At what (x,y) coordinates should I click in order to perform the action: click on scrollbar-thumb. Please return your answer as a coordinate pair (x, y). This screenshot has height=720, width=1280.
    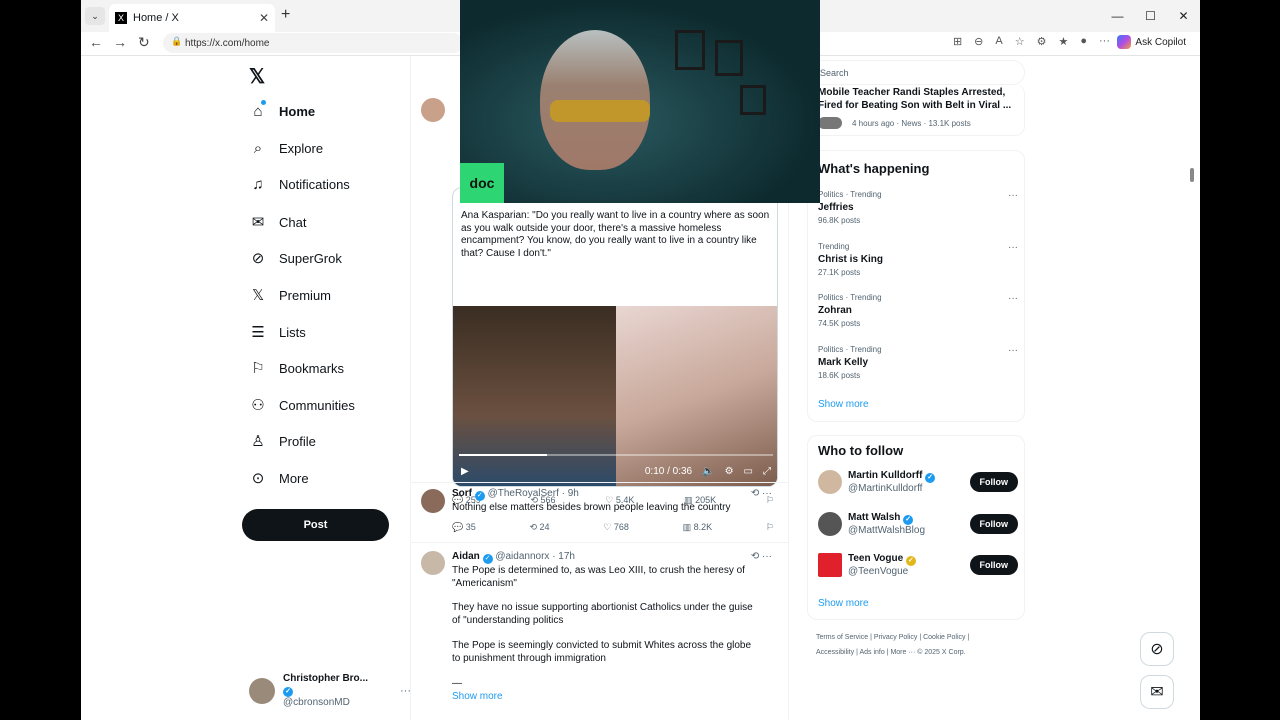
    Looking at the image, I should click on (1192, 175).